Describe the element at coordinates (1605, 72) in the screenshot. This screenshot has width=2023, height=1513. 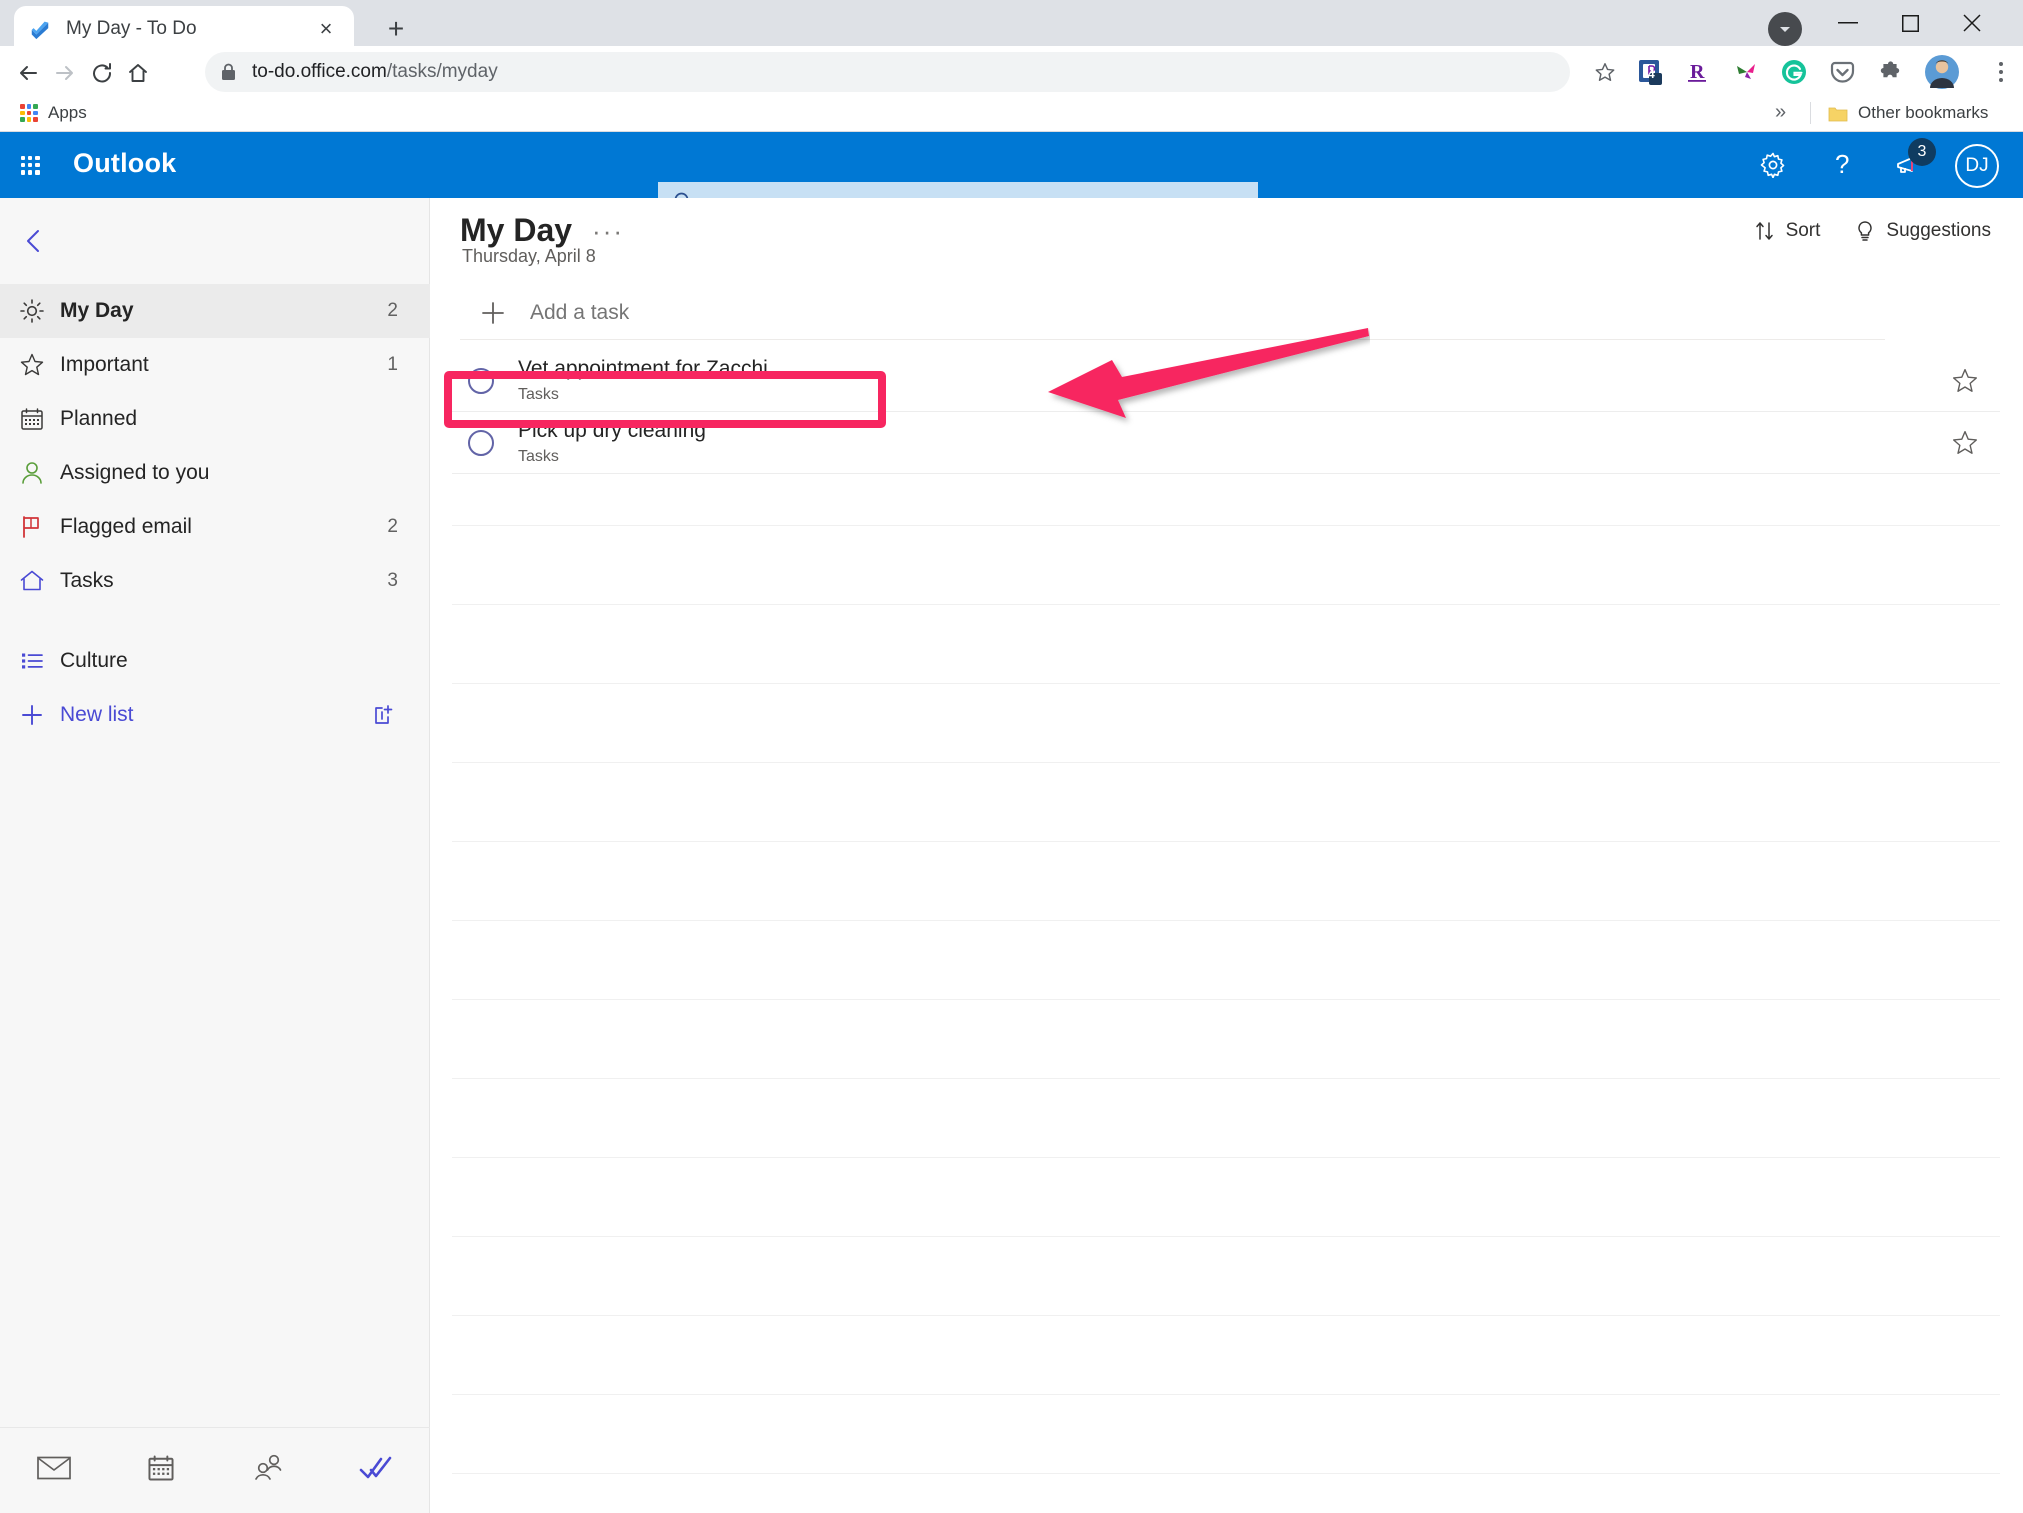
I see `bookmark-star-icon` at that location.